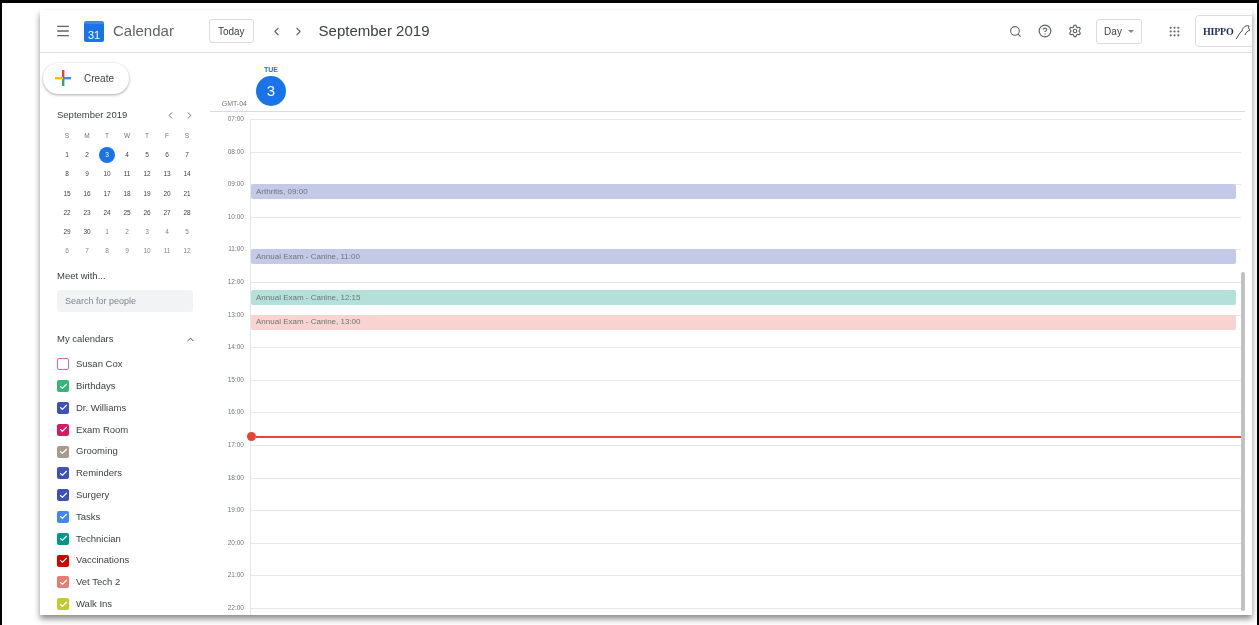 The image size is (1259, 625). Describe the element at coordinates (1045, 31) in the screenshot. I see `help-button` at that location.